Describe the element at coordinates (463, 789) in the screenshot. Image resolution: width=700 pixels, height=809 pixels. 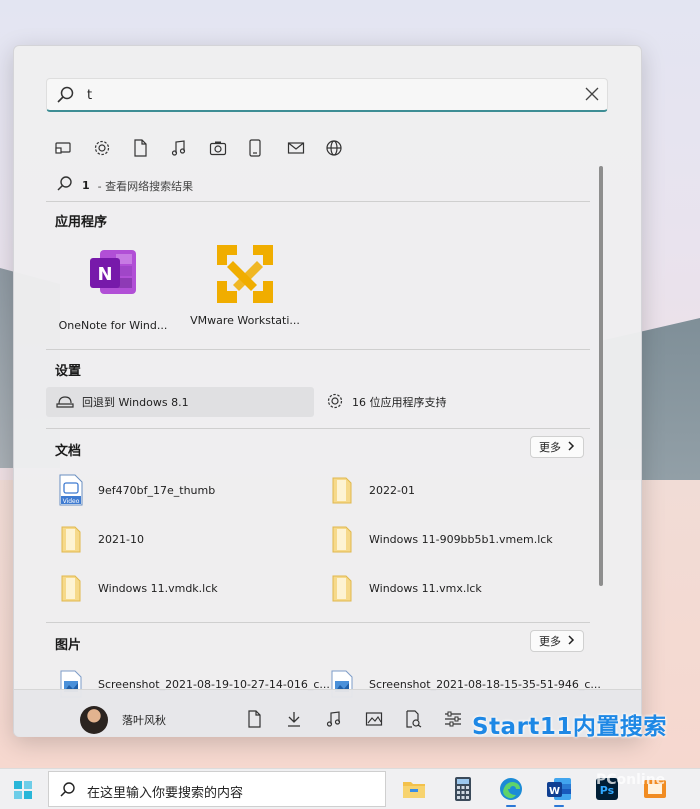
I see `calculator-icon` at that location.